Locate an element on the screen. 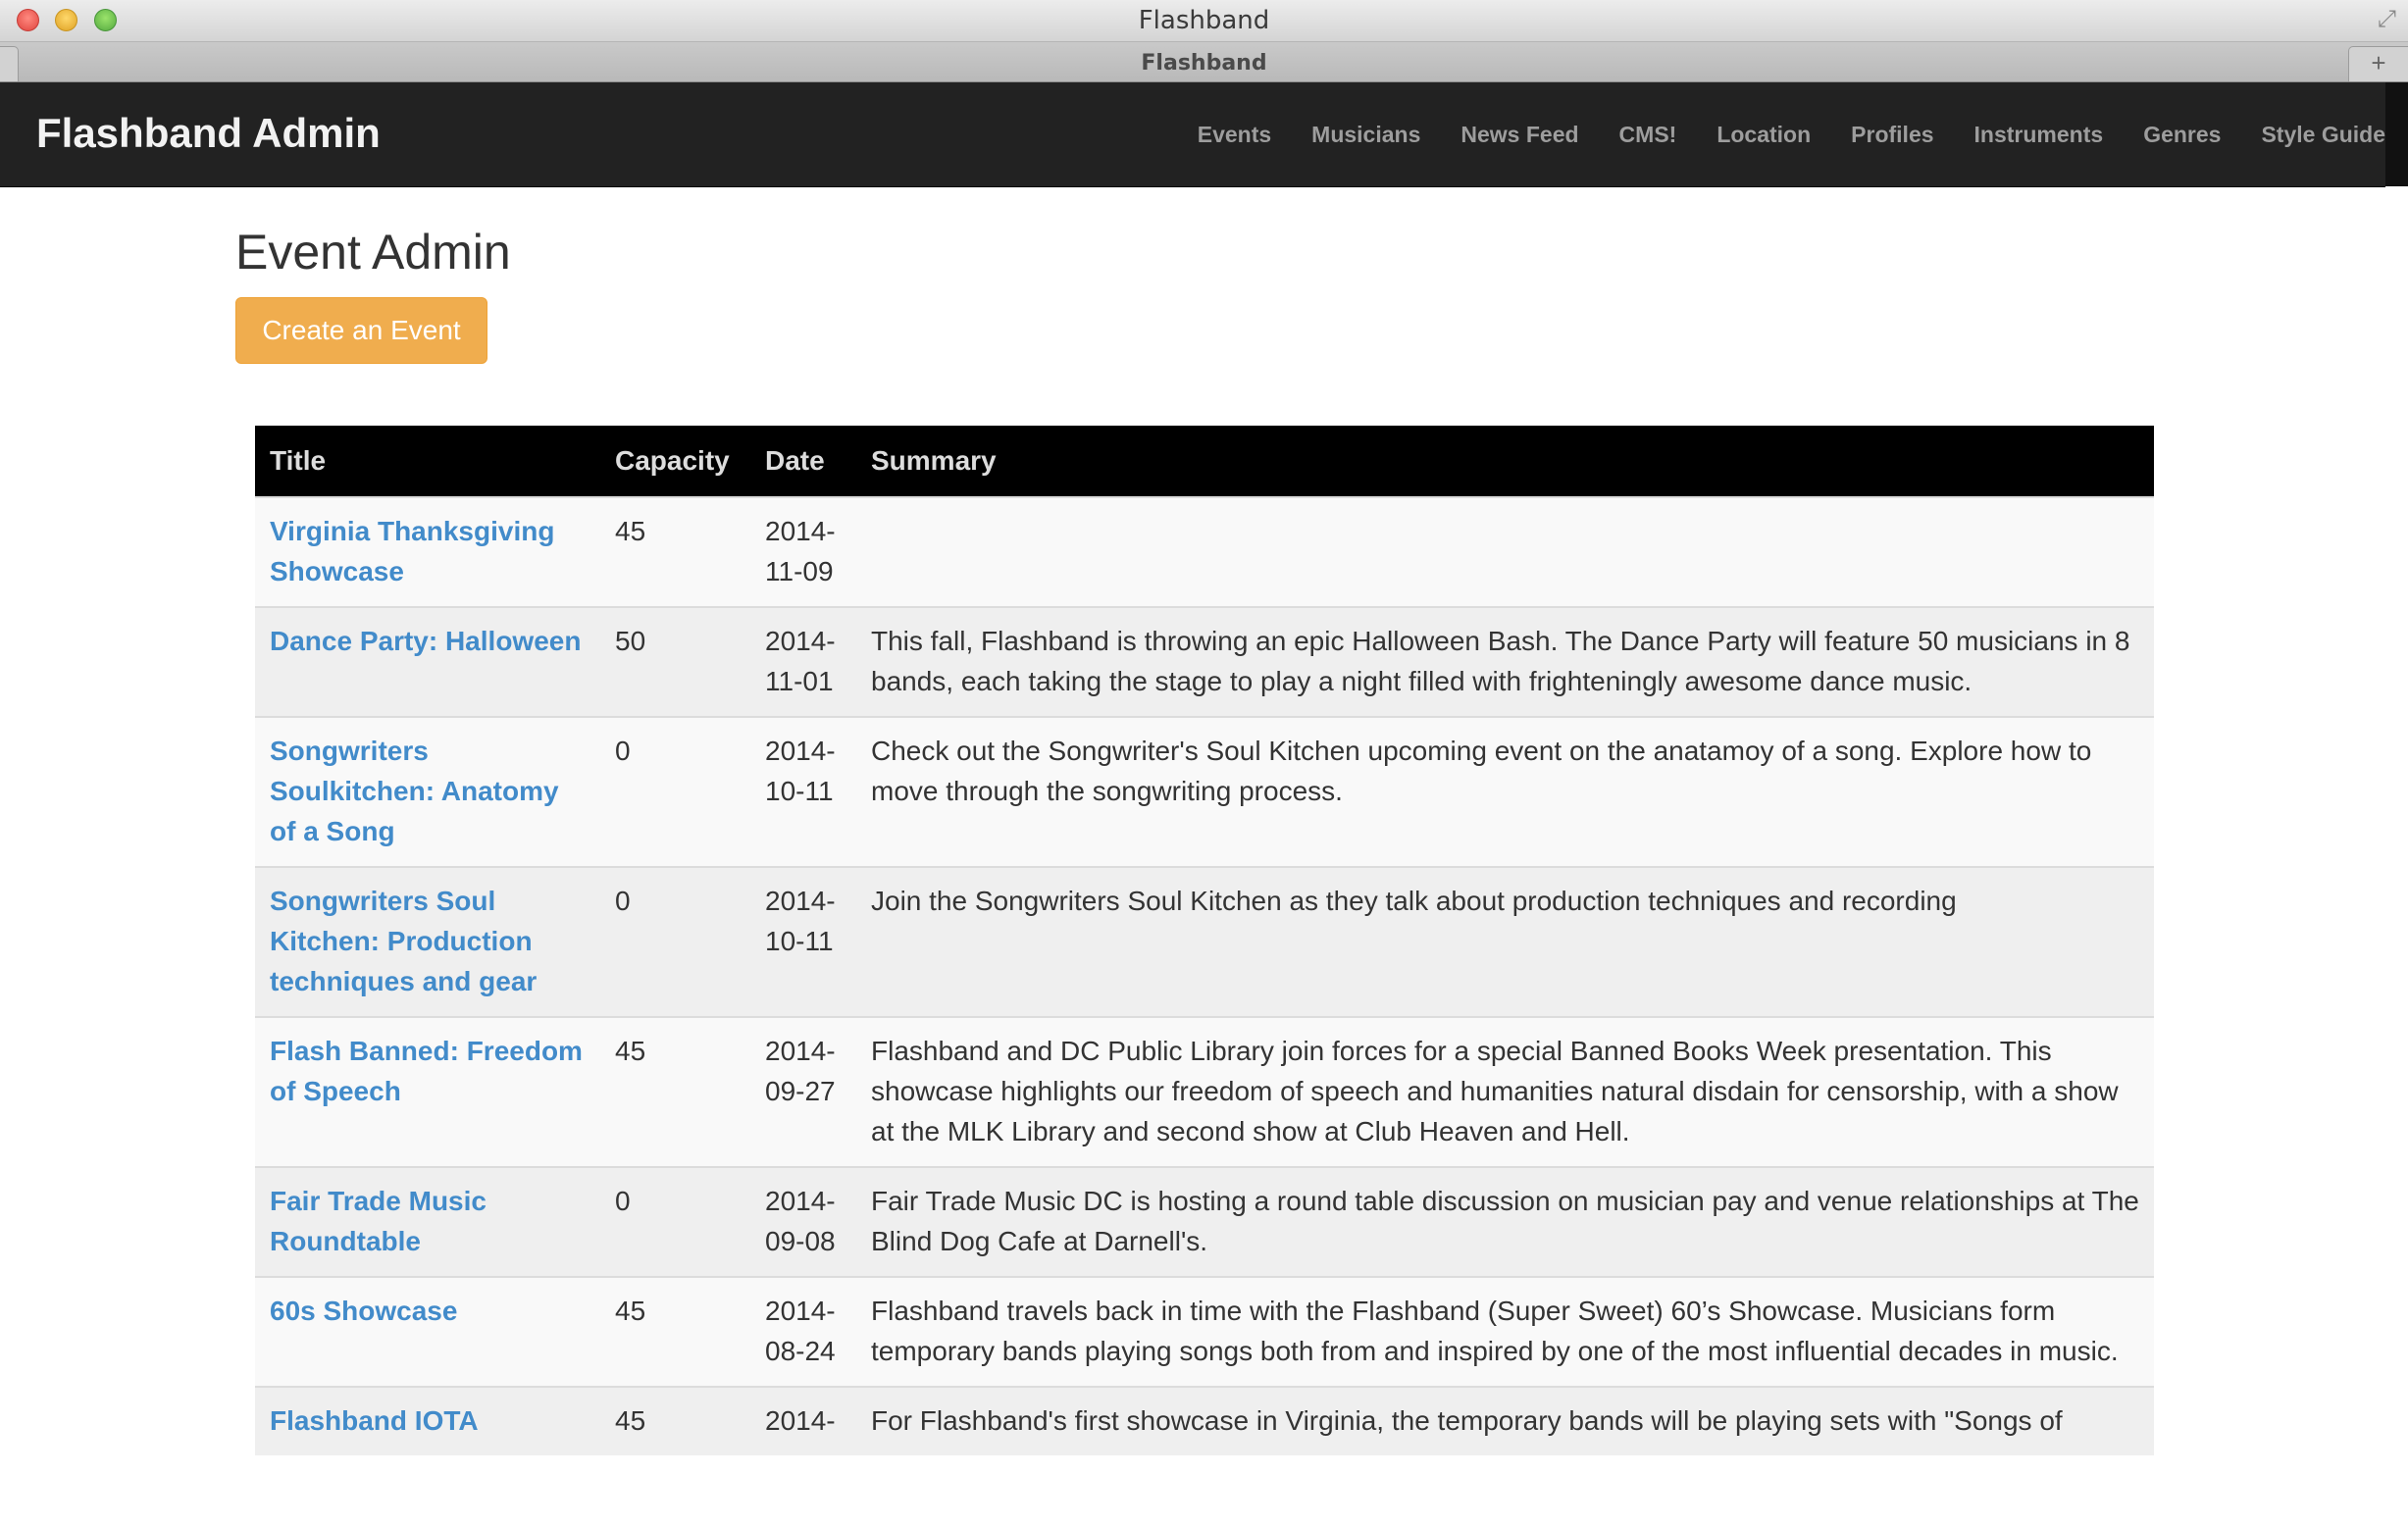  table-header-row: Title Capacity Date Summary is located at coordinates (1204, 461).